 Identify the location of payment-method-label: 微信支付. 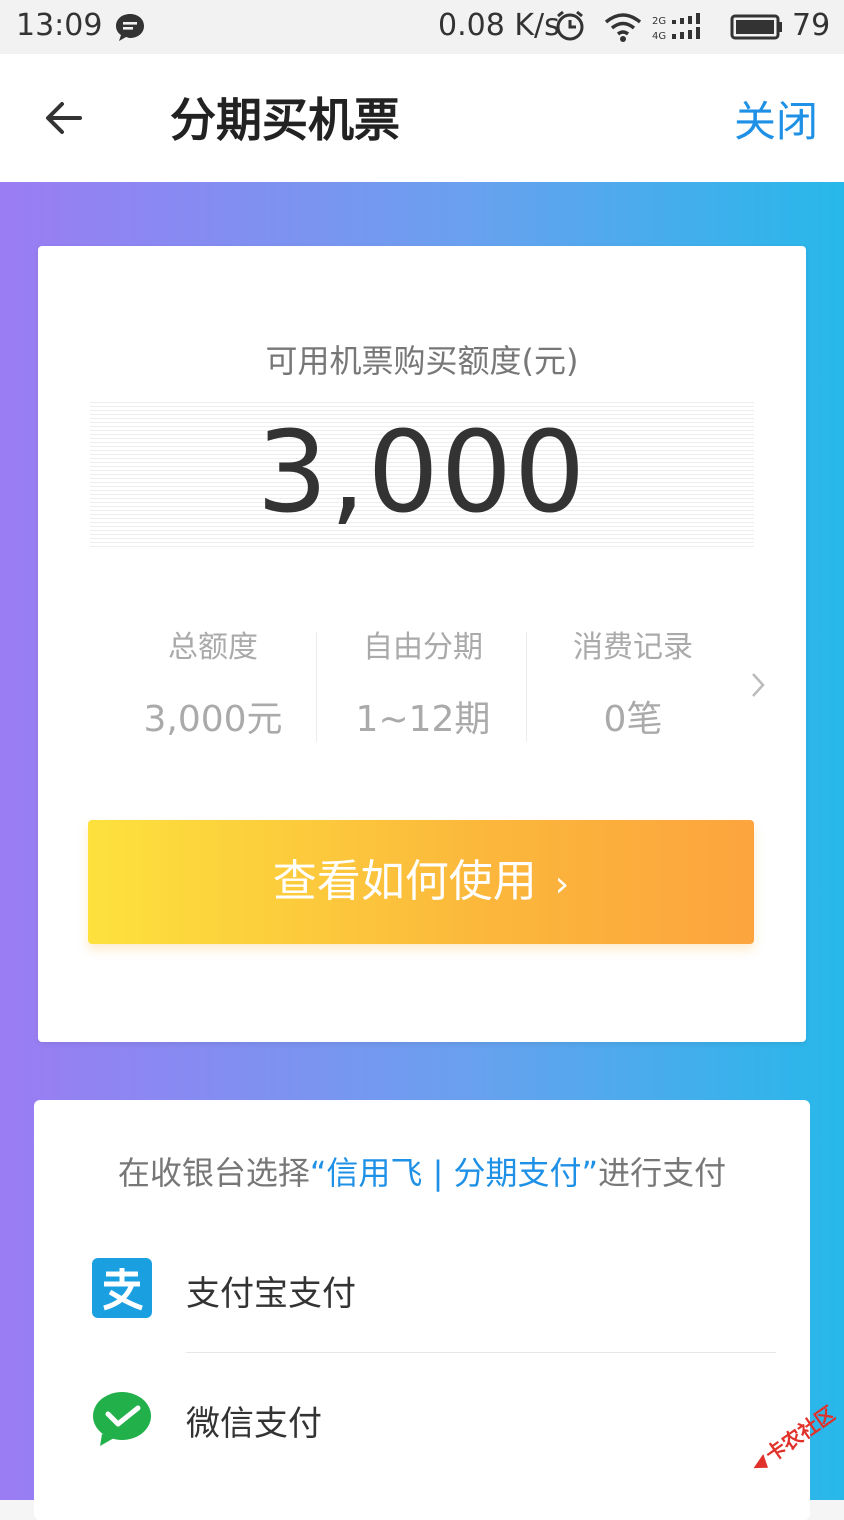
(254, 1424).